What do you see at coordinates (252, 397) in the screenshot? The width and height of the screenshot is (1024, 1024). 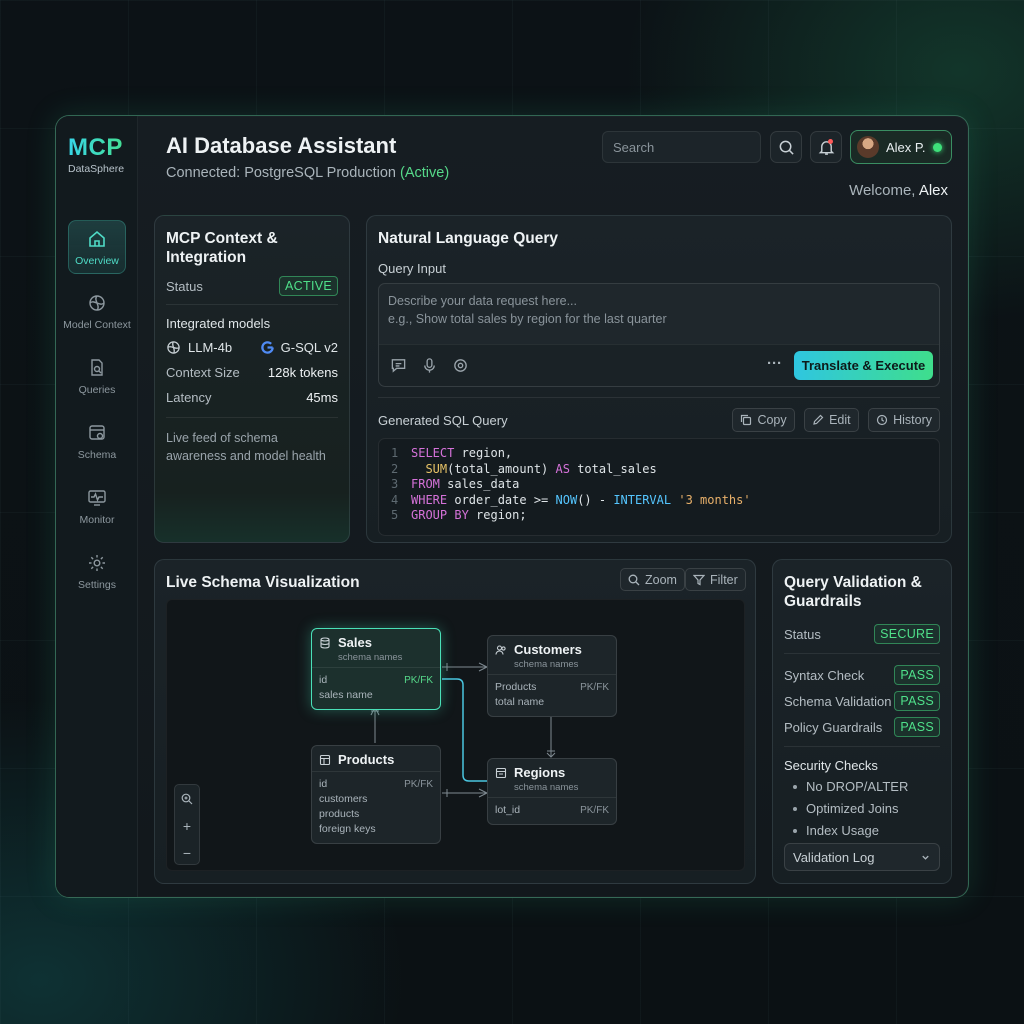 I see `latency-row: Latency 45ms` at bounding box center [252, 397].